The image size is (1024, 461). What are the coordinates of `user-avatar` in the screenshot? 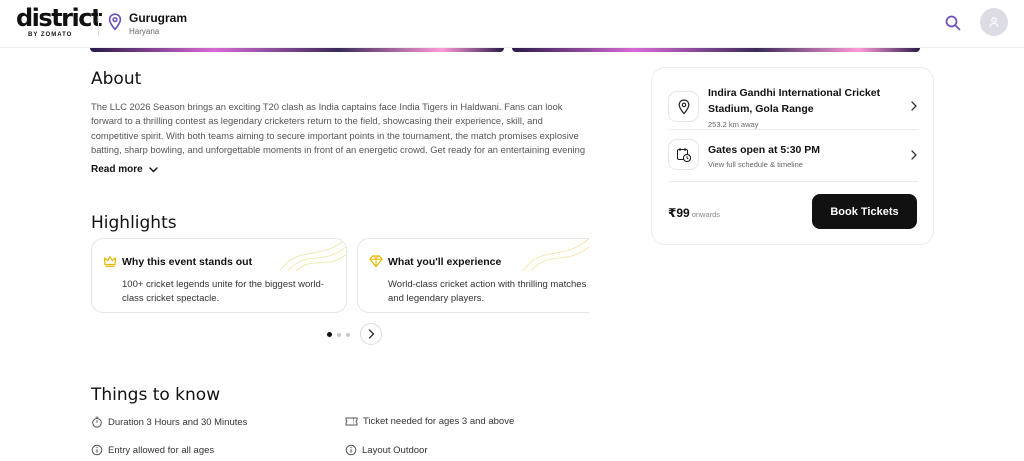 It's located at (994, 22).